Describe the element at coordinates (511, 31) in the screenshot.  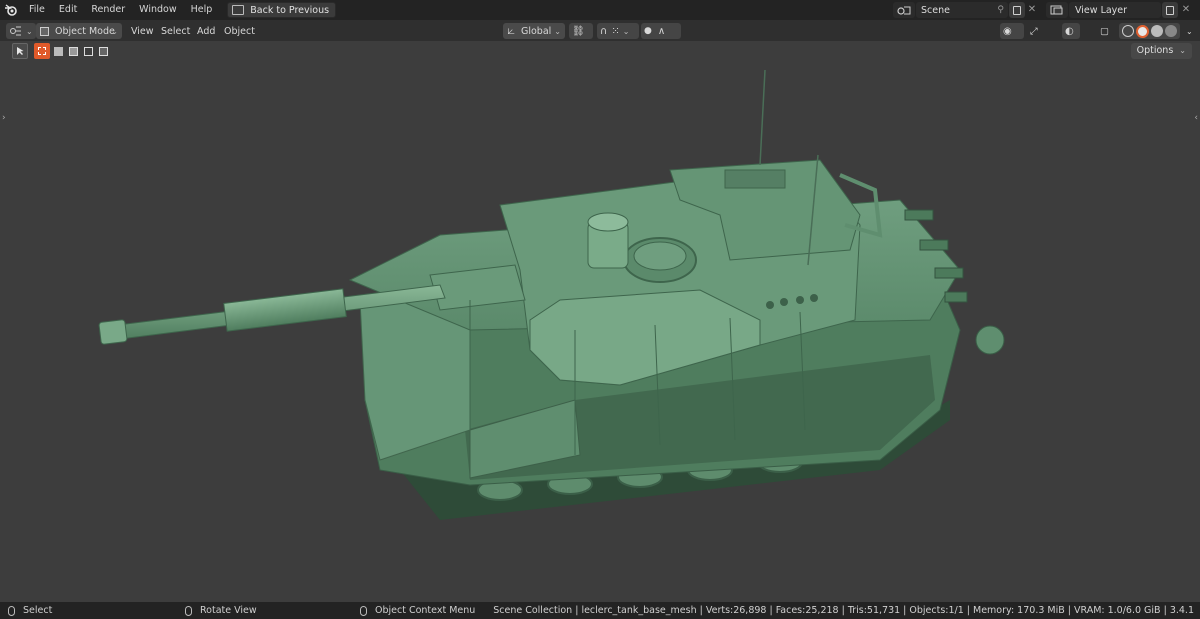
I see `orientation-icon` at that location.